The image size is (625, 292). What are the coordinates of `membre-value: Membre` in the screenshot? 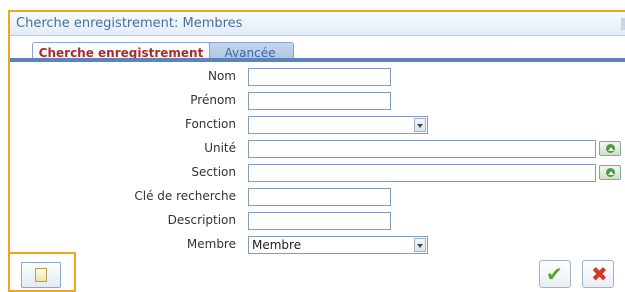 It's located at (277, 245).